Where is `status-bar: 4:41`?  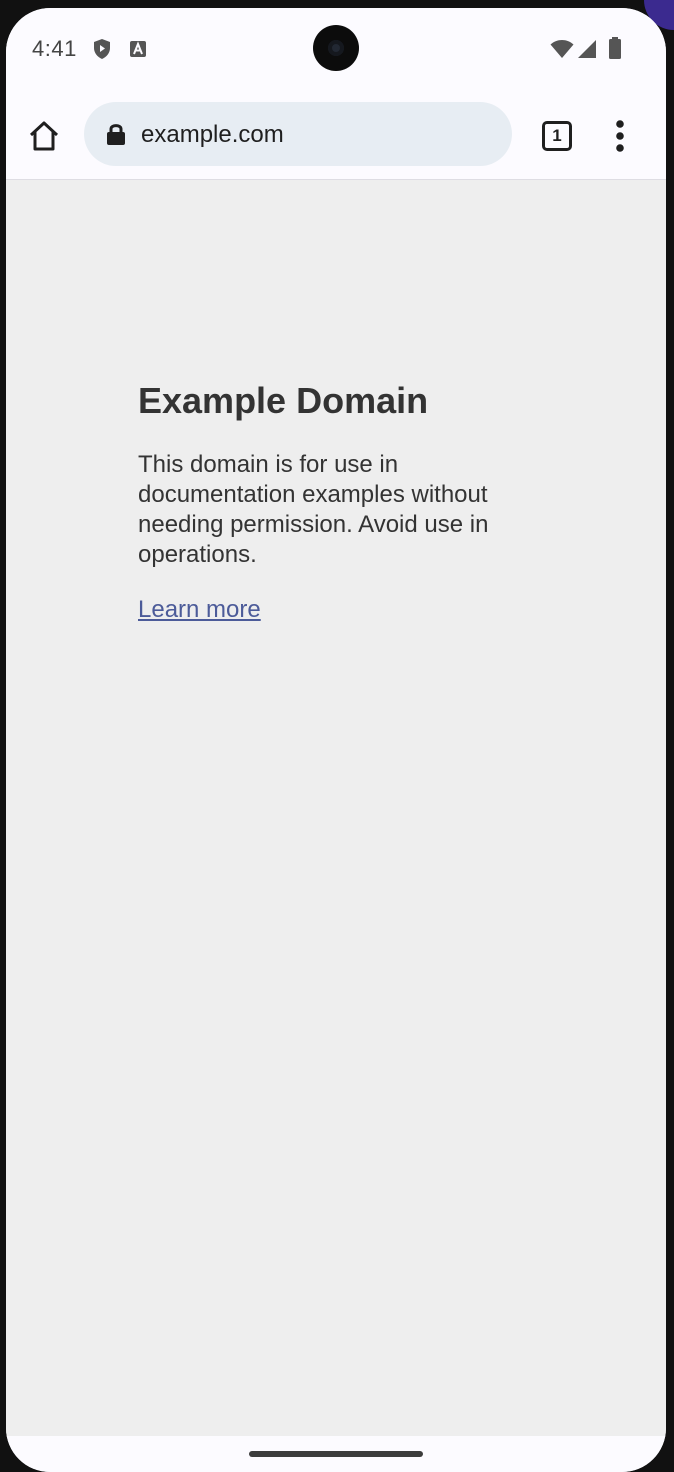
status-bar: 4:41 is located at coordinates (336, 49).